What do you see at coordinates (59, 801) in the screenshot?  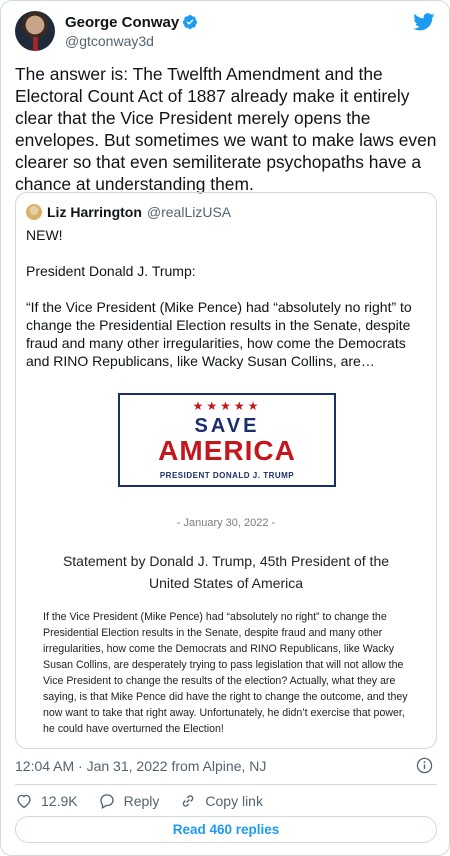 I see `like-count: 12.9K` at bounding box center [59, 801].